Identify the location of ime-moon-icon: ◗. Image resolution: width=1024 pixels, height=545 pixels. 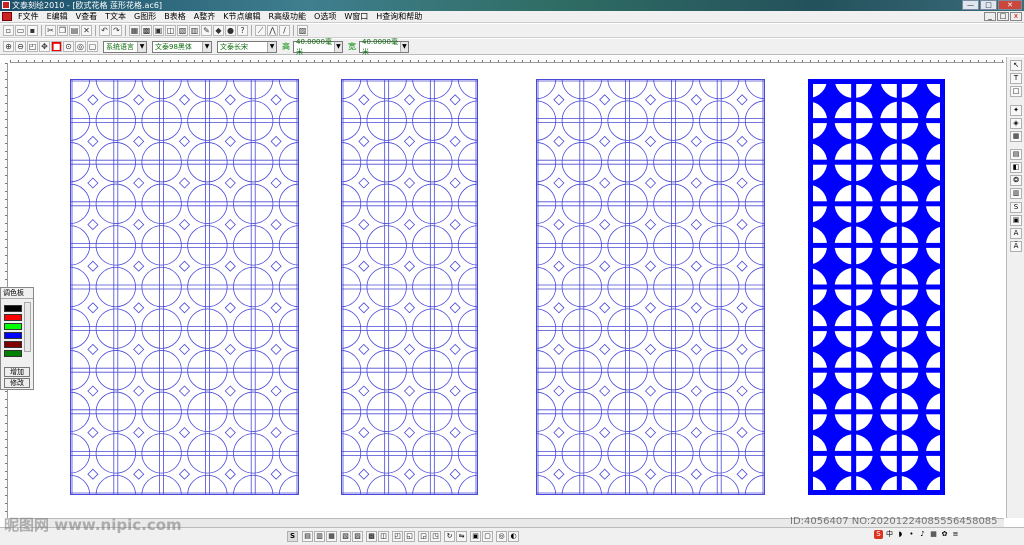
(900, 534).